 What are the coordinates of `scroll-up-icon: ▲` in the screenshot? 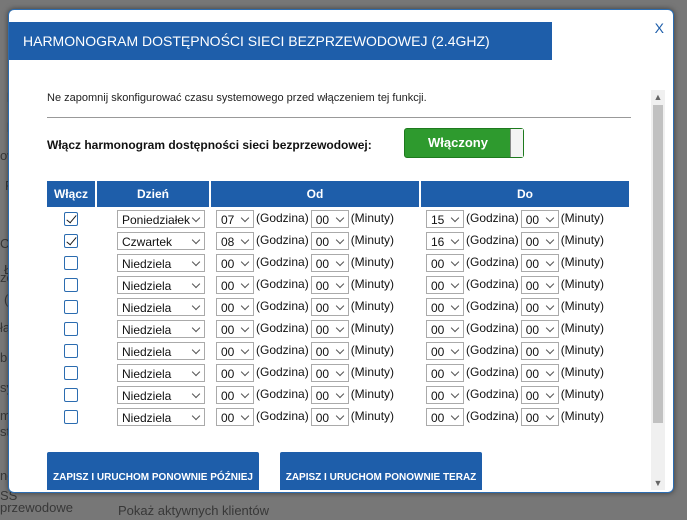 It's located at (658, 97).